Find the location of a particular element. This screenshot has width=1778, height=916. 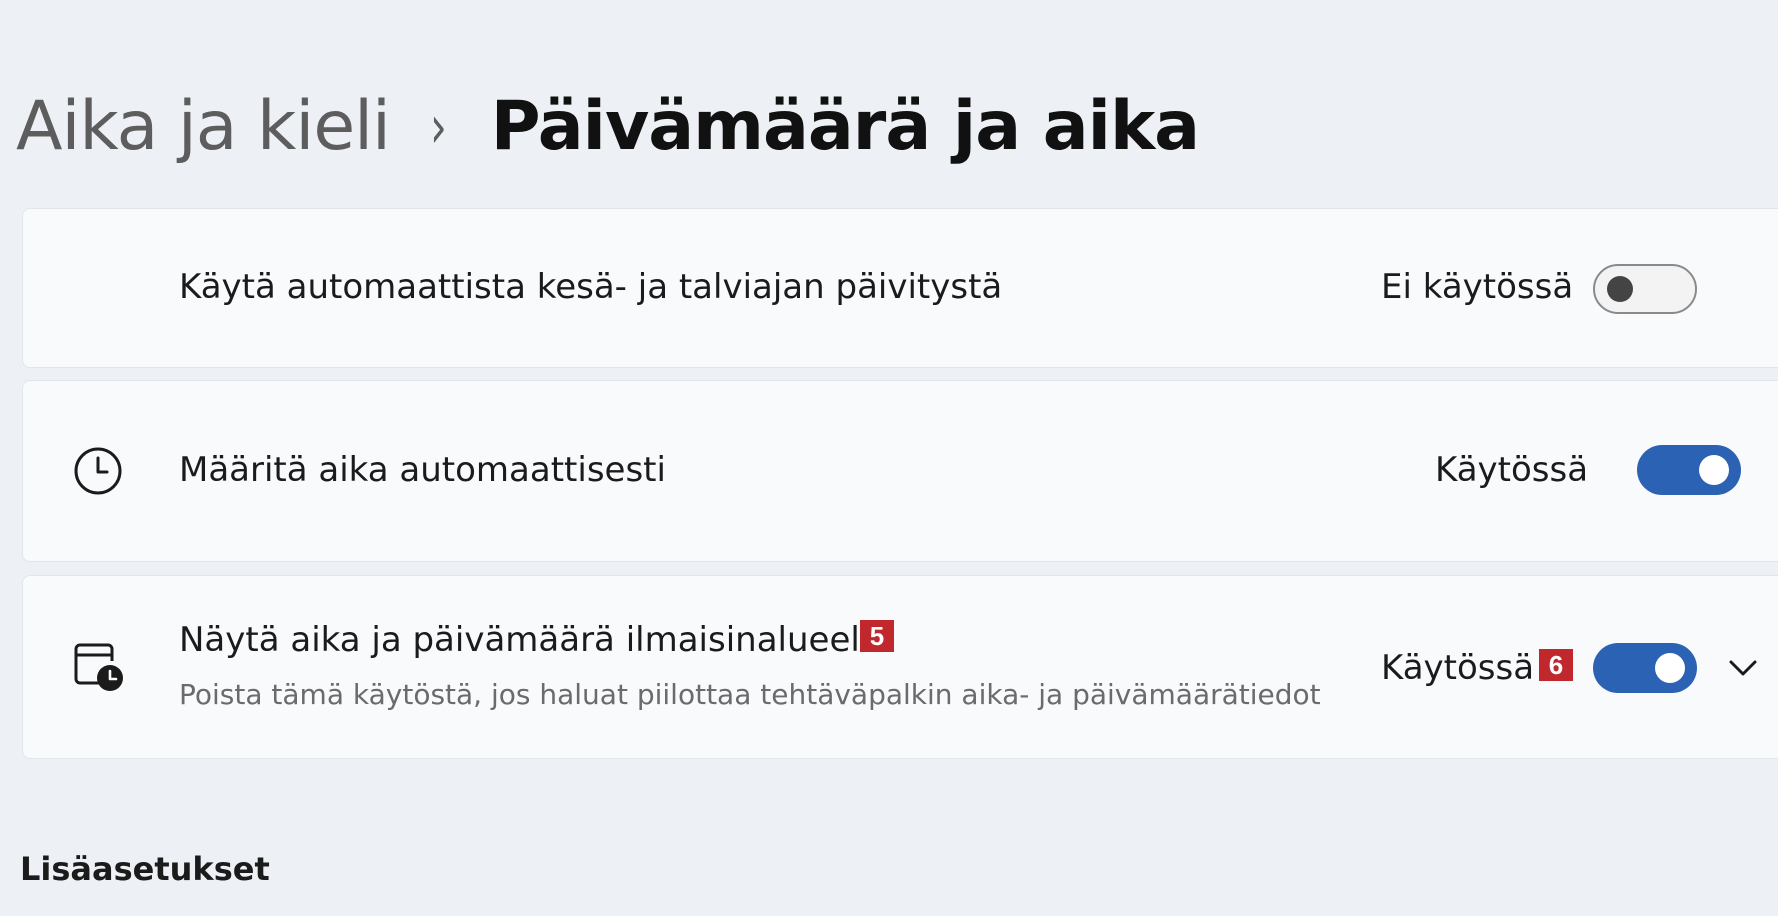

setting-title-auto-time: Määritä aika automaattisesti is located at coordinates (422, 470).